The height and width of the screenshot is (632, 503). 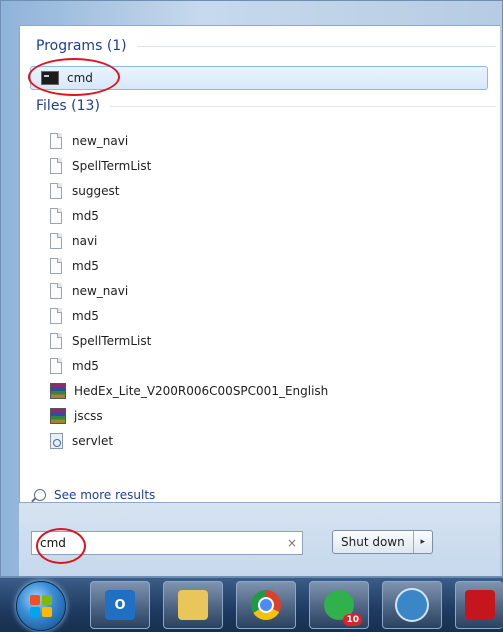 What do you see at coordinates (85, 241) in the screenshot?
I see `file-item-label: navi` at bounding box center [85, 241].